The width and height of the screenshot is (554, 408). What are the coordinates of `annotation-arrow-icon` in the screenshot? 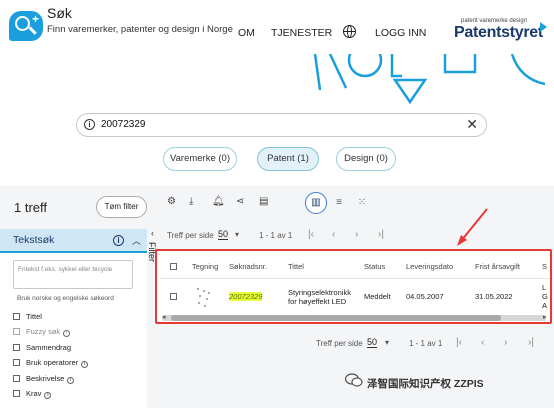 It's located at (472, 227).